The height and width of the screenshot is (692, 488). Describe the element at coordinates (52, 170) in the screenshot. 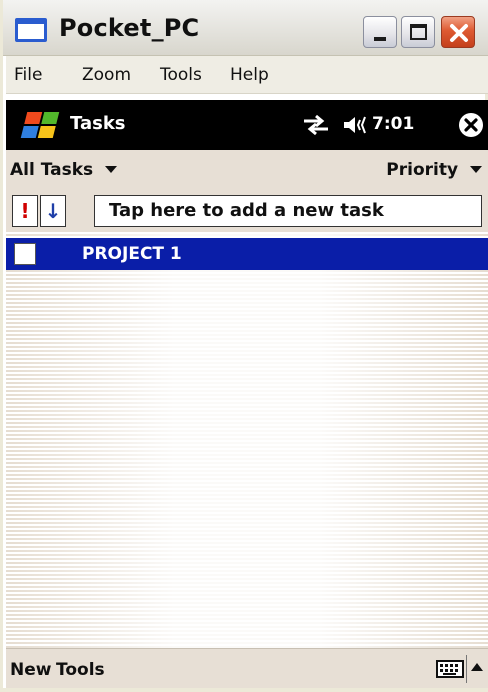

I see `filter-label: All Tasks` at that location.